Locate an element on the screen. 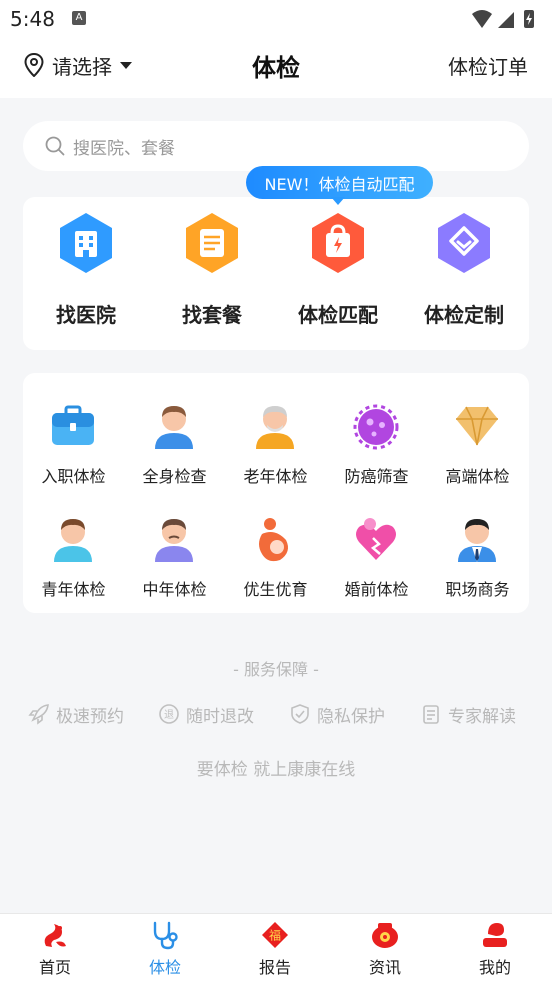 This screenshot has width=552, height=983. service-label: 极速预约 is located at coordinates (90, 716).